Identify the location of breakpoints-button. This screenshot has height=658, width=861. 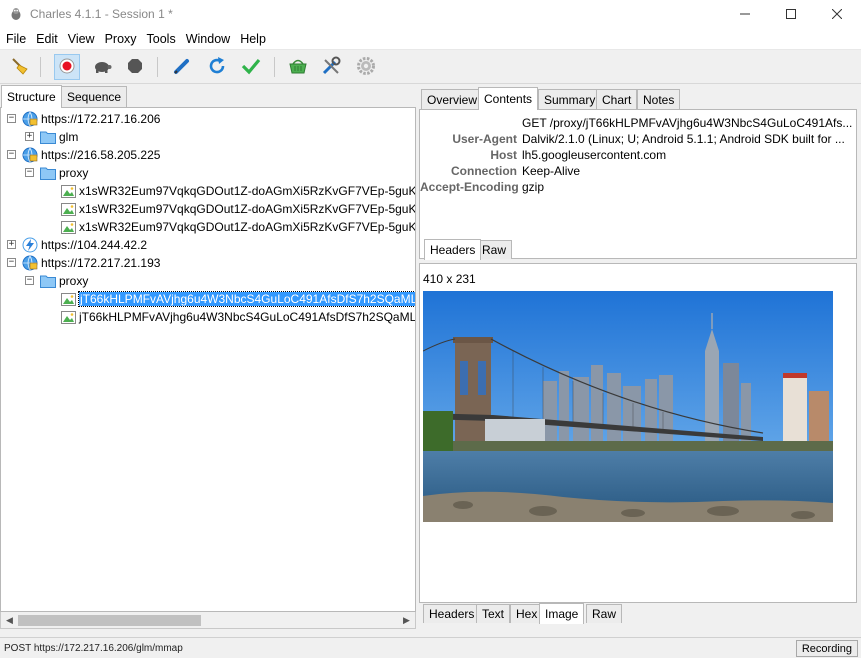
(135, 67).